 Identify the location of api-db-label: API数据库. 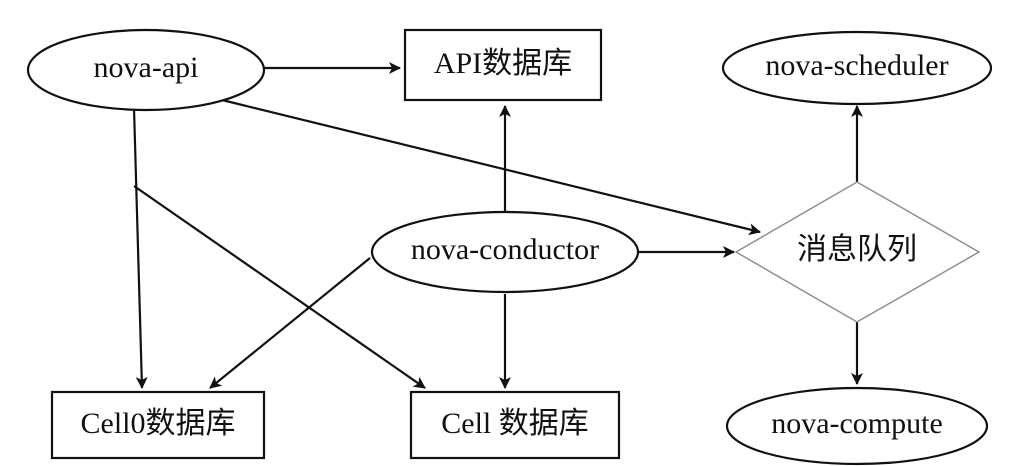
(503, 63).